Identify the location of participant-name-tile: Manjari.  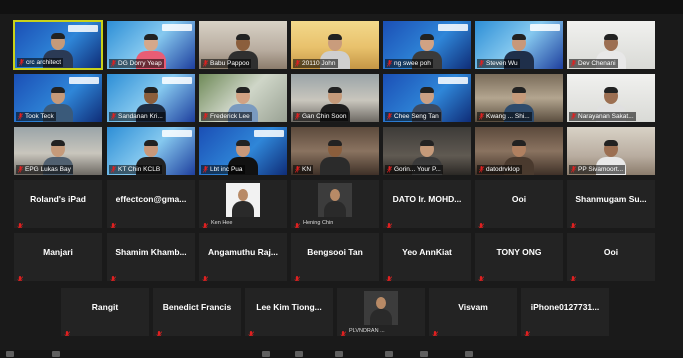
(58, 257).